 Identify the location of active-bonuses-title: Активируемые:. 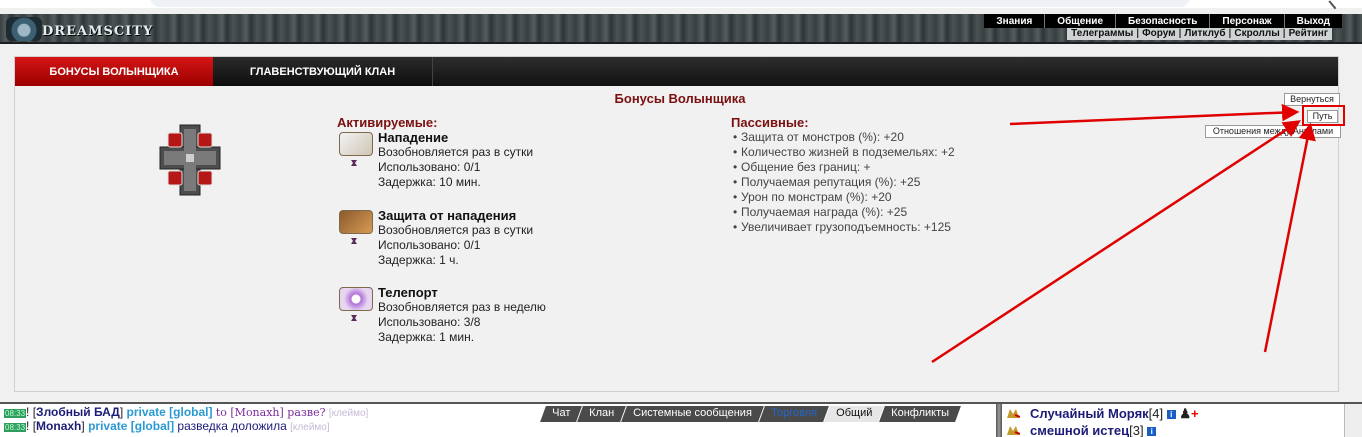
(387, 122).